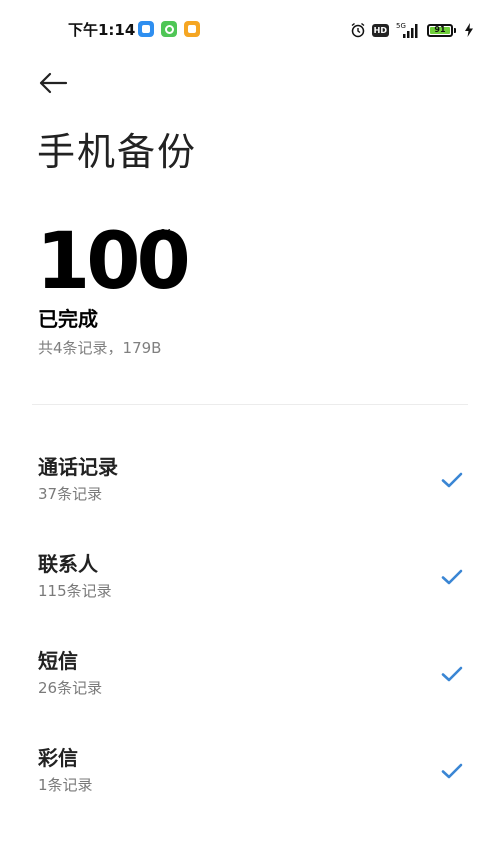 This screenshot has width=500, height=867. I want to click on item-title: 短信, so click(58, 661).